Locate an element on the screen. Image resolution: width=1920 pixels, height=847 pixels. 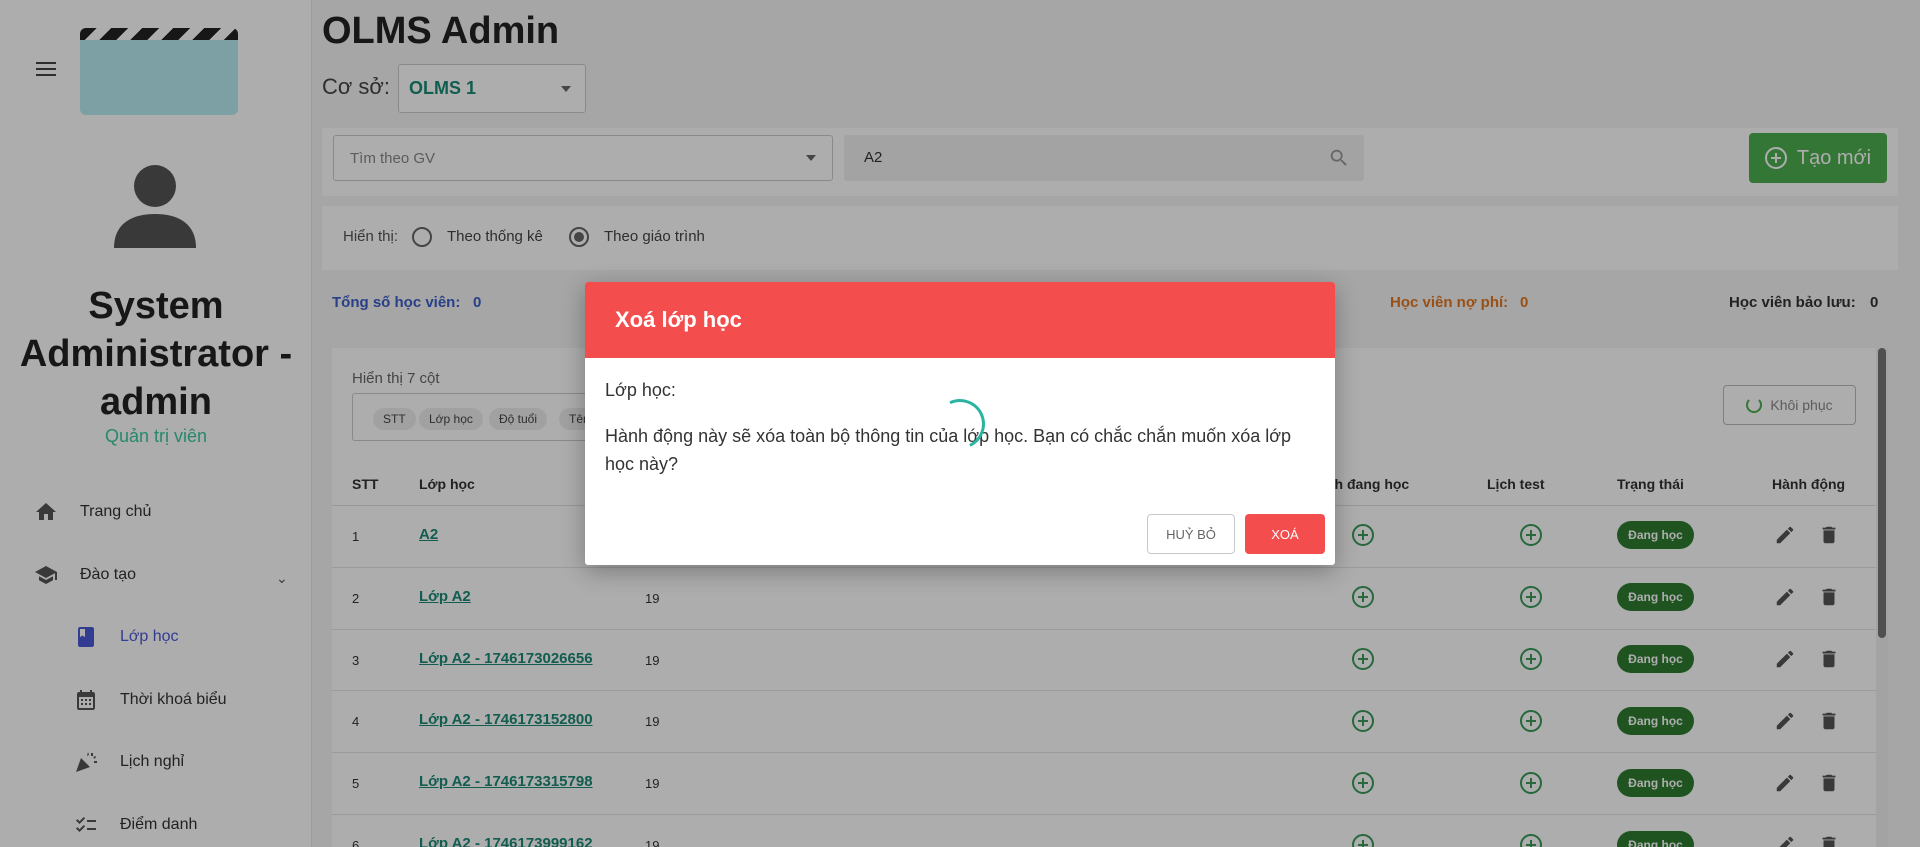
confirm-delete-button: XOÁ is located at coordinates (1285, 534).